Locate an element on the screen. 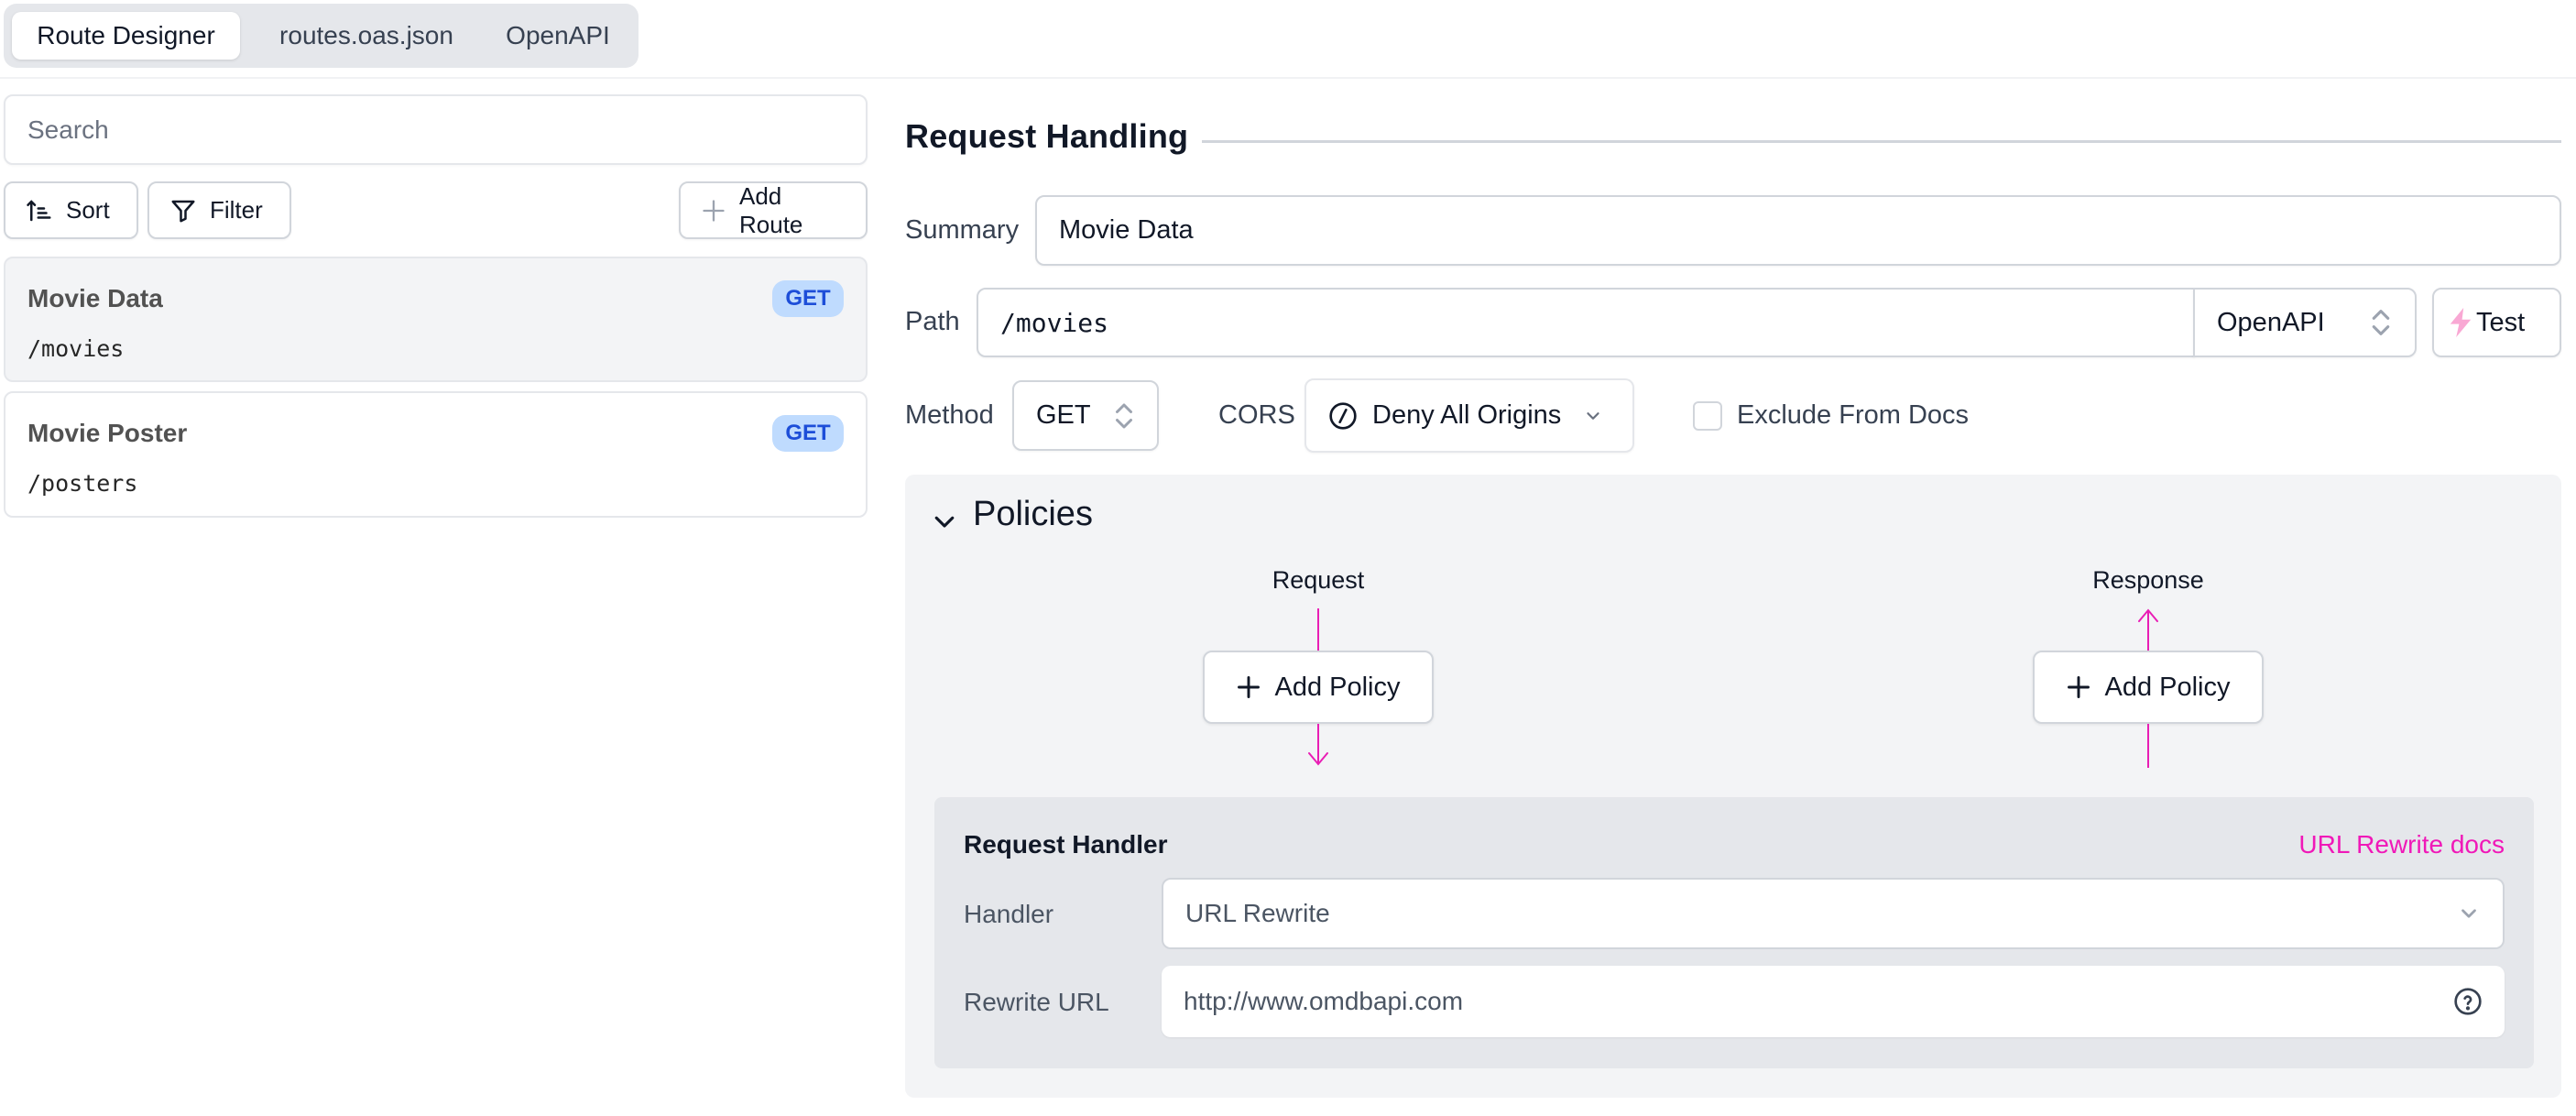  header-divider is located at coordinates (1288, 78).